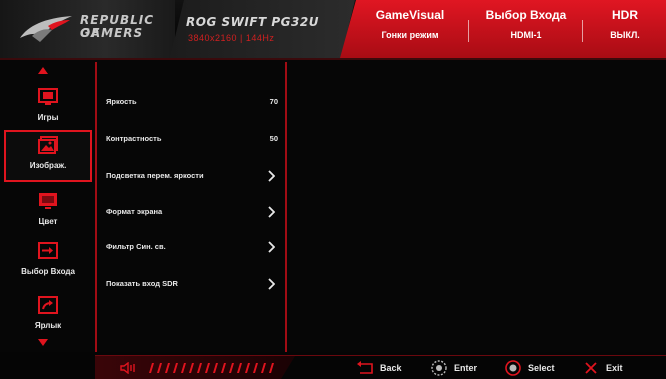 This screenshot has height=379, width=666. I want to click on menu-item-label: Фильтр Син. св., so click(136, 246).